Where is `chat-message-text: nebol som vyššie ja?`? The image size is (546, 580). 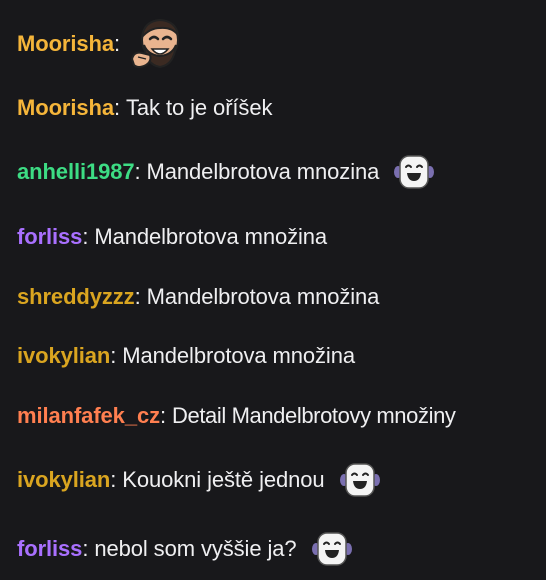
chat-message-text: nebol som vyššie ja? is located at coordinates (195, 548).